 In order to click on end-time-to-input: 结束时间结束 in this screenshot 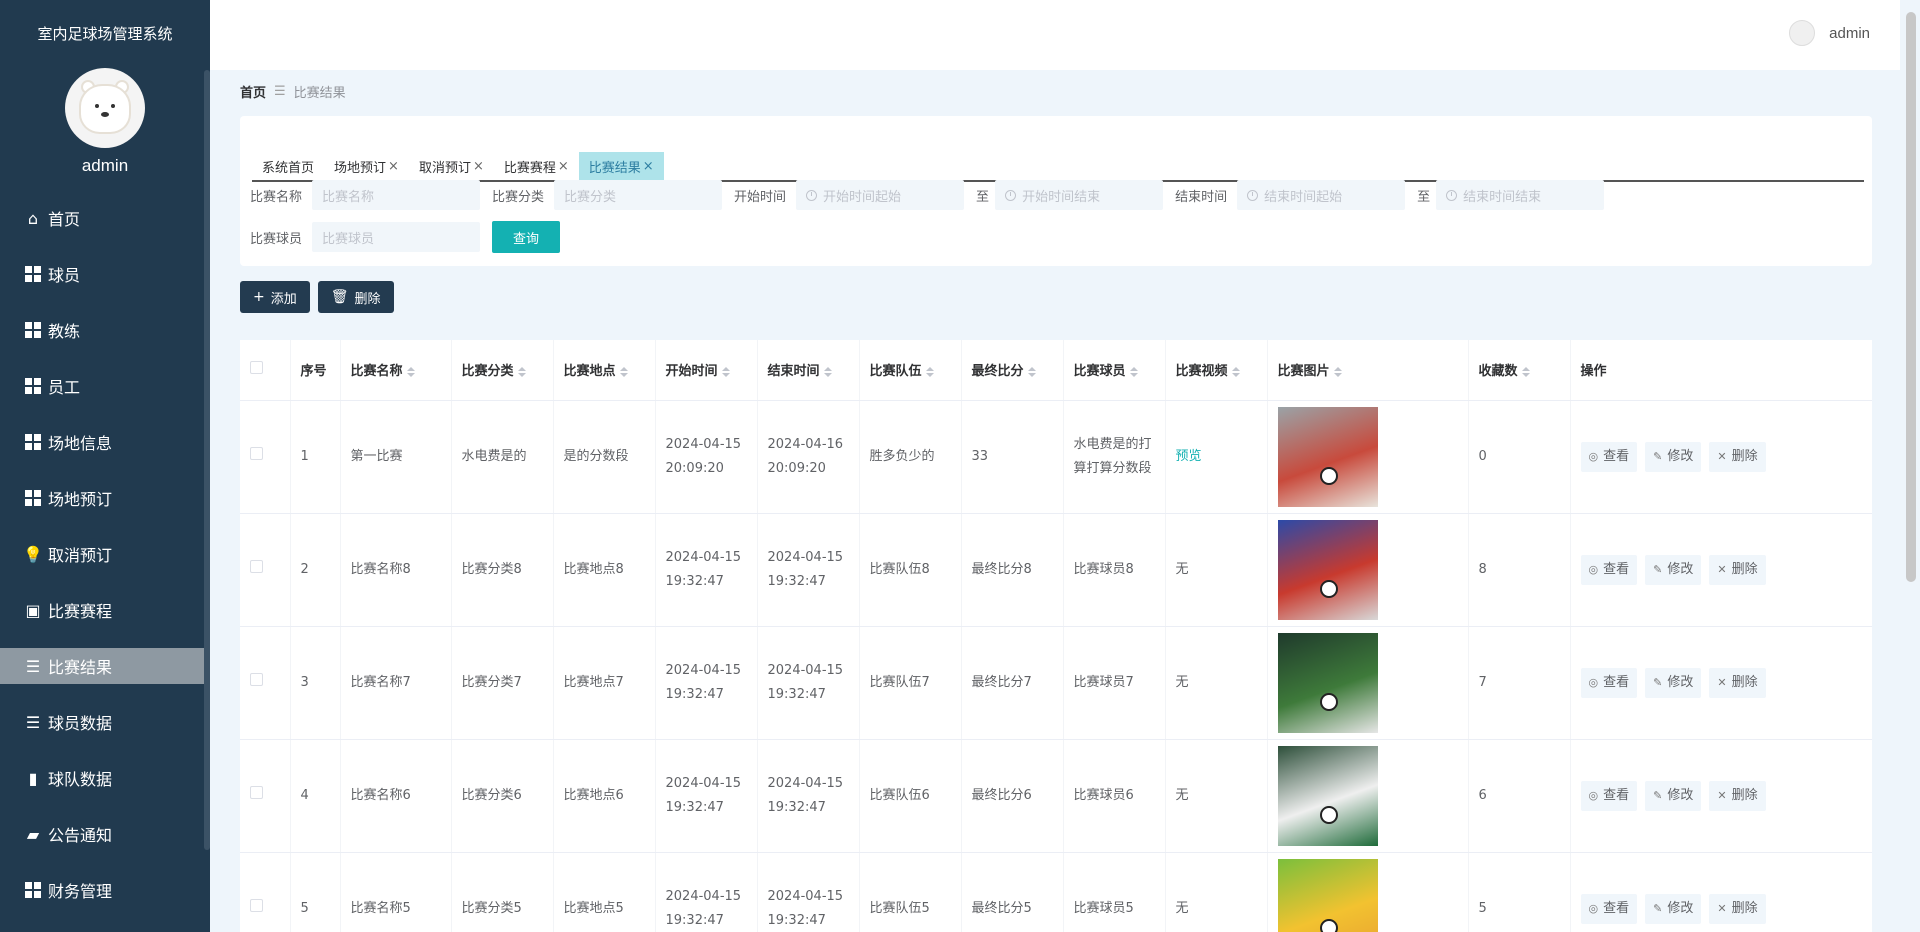, I will do `click(1520, 195)`.